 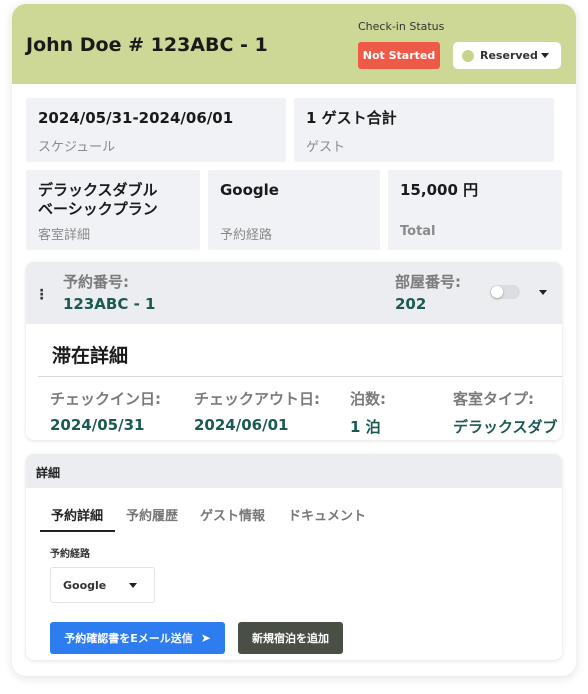 What do you see at coordinates (241, 425) in the screenshot?
I see `checkout-date-value: 2024/06/01` at bounding box center [241, 425].